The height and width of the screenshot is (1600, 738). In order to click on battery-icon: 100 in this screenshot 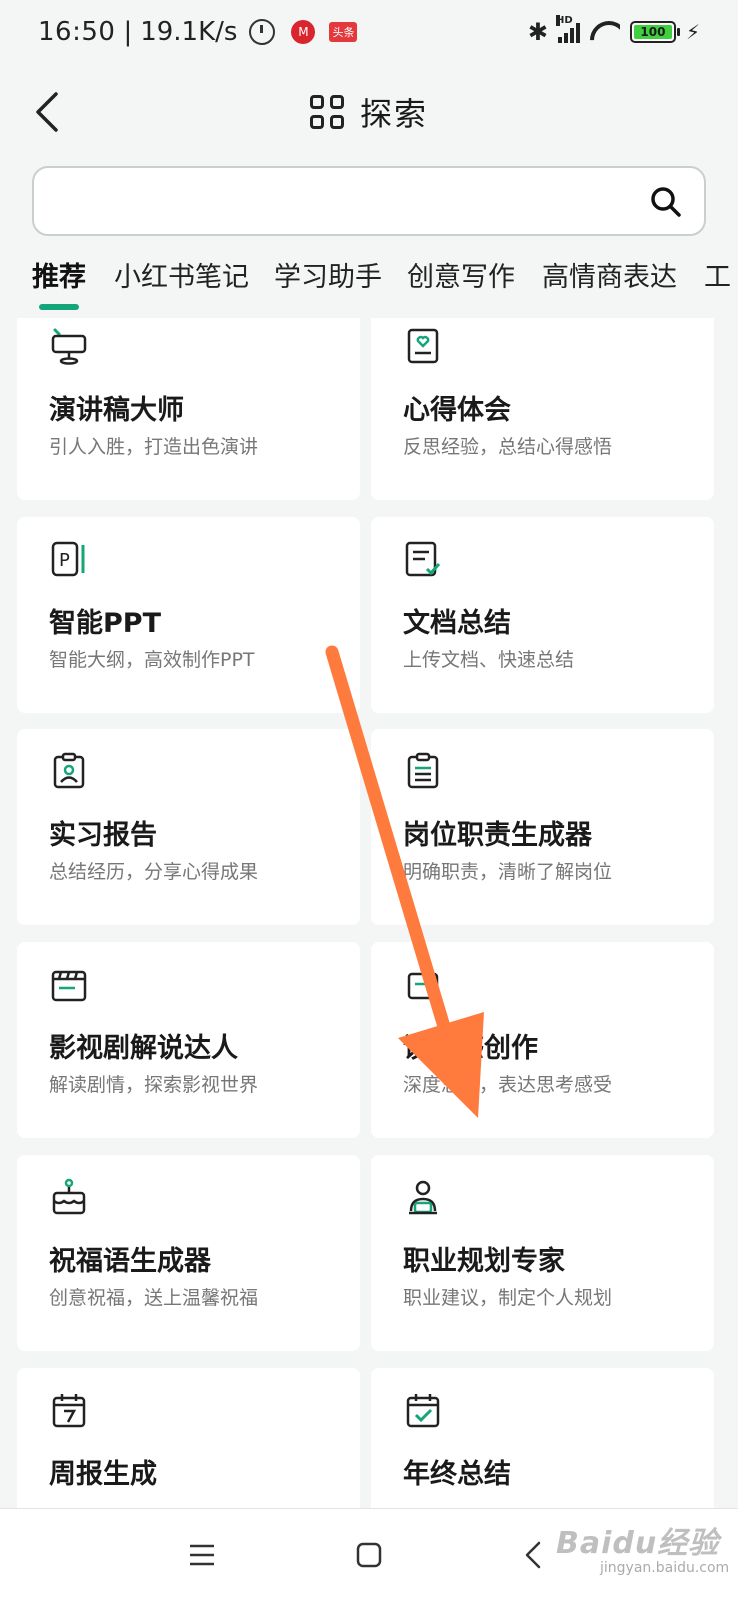, I will do `click(654, 32)`.